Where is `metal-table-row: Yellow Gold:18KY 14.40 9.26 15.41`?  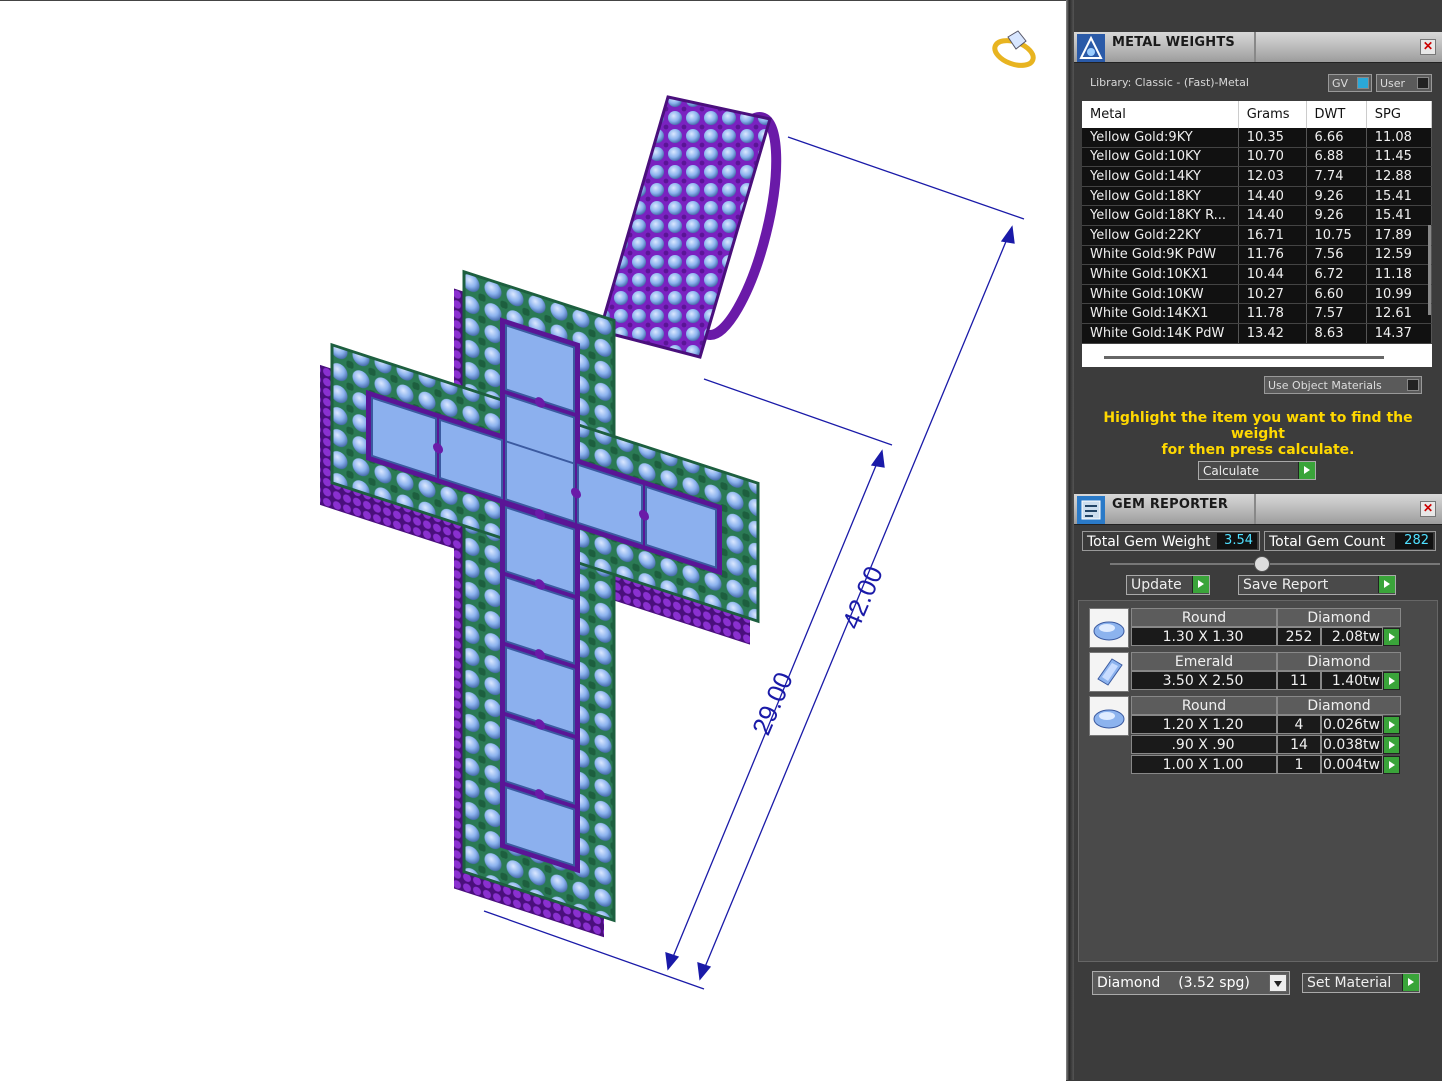
metal-table-row: Yellow Gold:18KY 14.40 9.26 15.41 is located at coordinates (1257, 196).